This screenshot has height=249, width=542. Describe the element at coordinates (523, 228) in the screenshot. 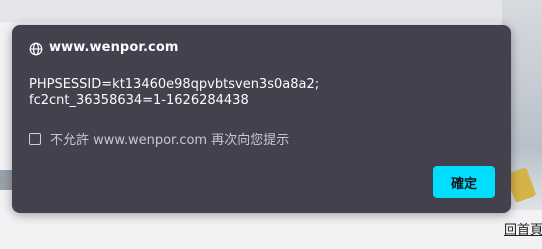

I see `home-link: 回首頁` at that location.